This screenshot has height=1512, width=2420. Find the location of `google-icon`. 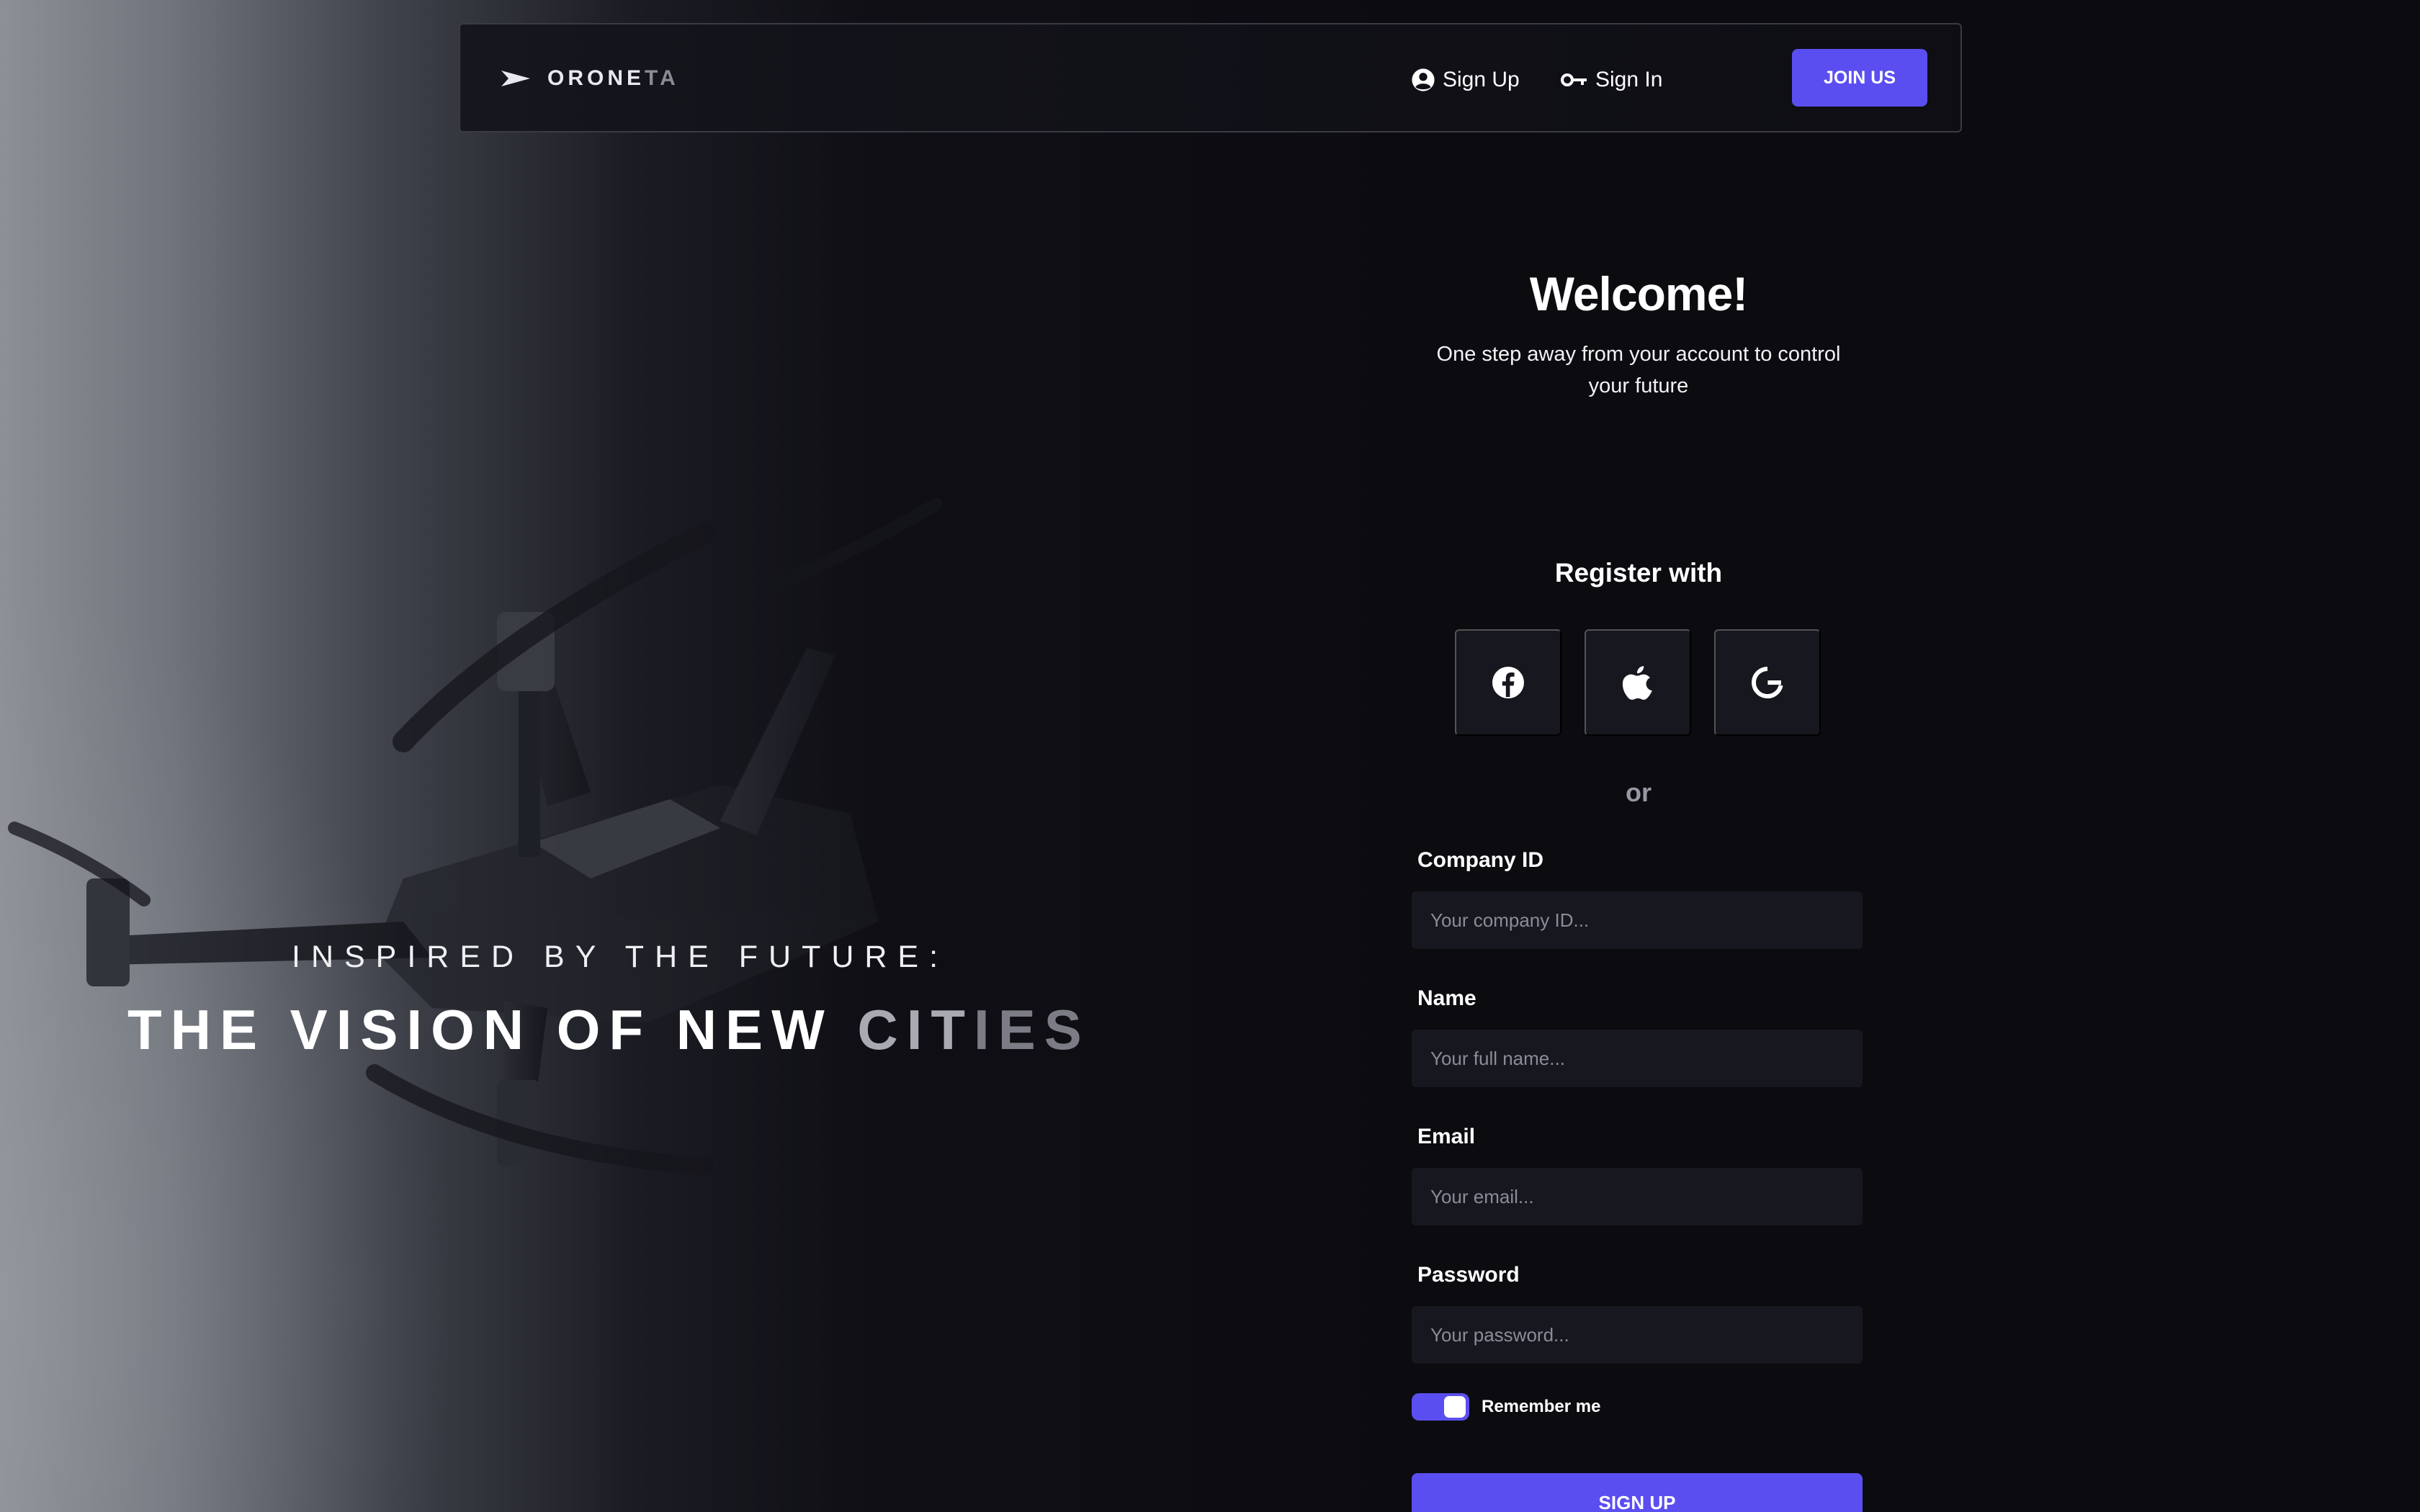

google-icon is located at coordinates (1767, 682).